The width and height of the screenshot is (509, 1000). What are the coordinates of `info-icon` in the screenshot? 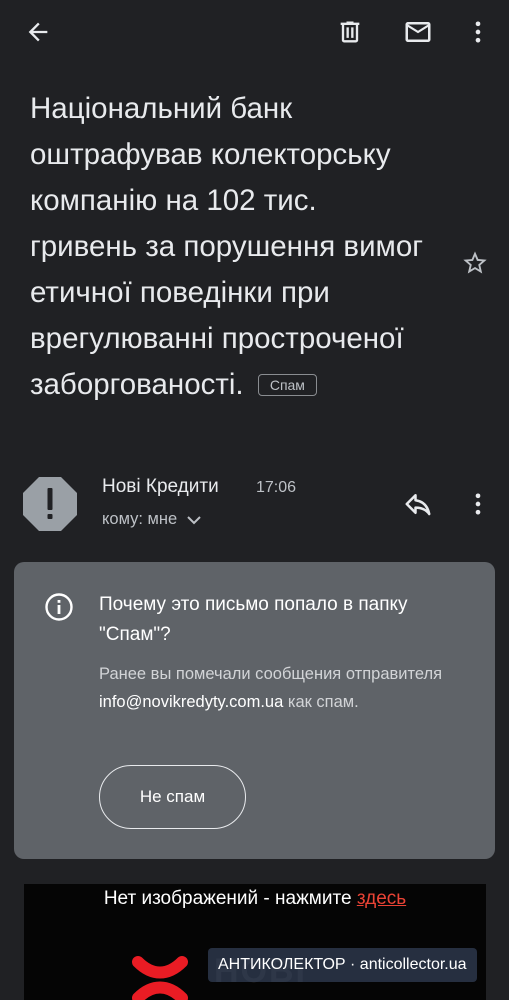 It's located at (59, 607).